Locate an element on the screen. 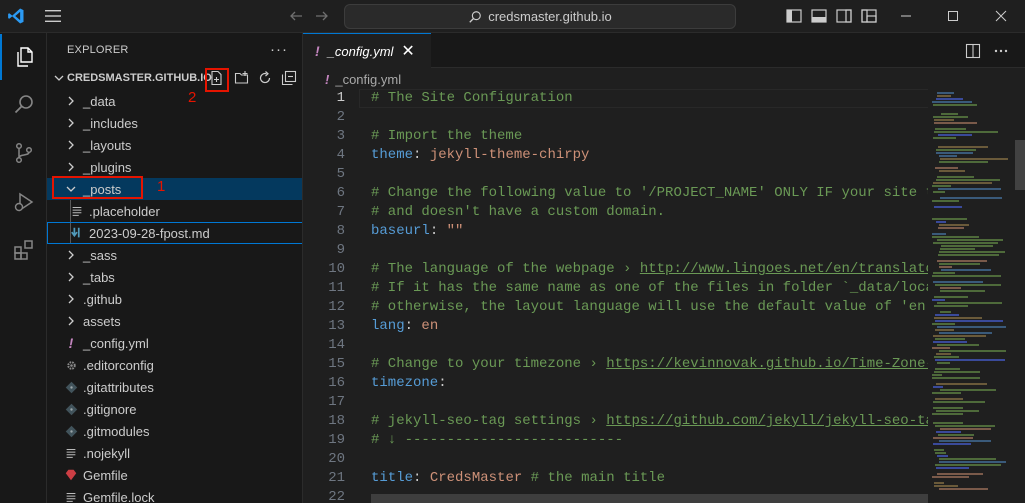 This screenshot has height=503, width=1025. customize-layout-icon is located at coordinates (869, 16).